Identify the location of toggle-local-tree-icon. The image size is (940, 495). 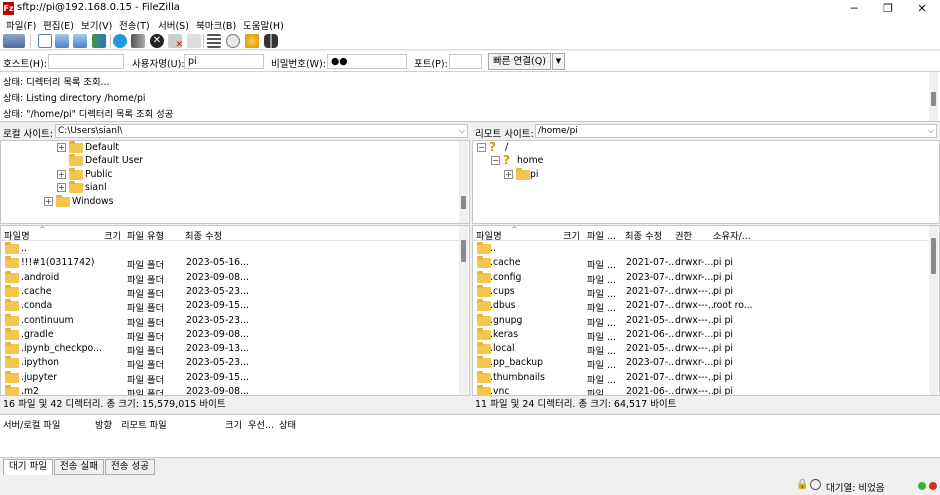
(62, 41).